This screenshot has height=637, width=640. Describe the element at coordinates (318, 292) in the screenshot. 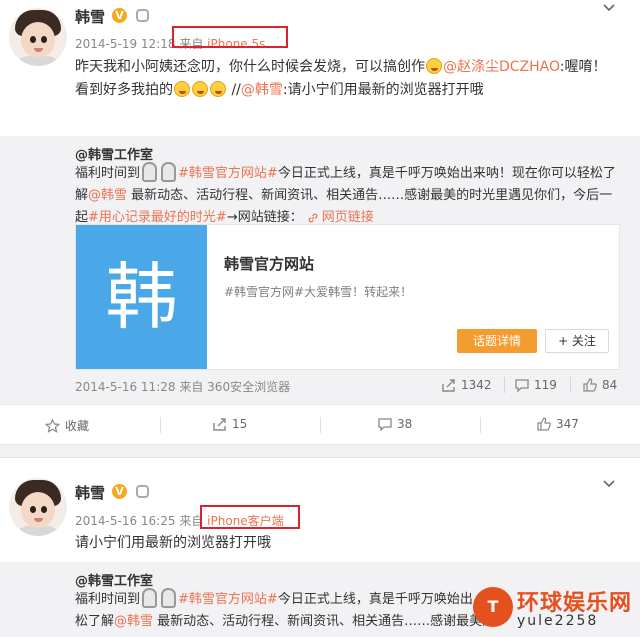

I see `card-description: #韩雪官方网#大爱韩雪！转起来！` at that location.